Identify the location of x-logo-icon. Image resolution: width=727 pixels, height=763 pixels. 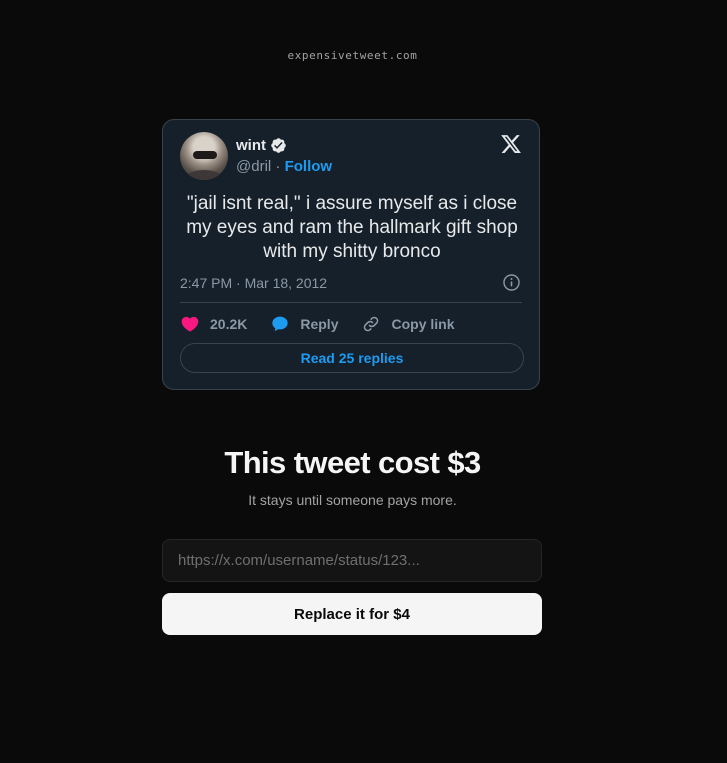
(511, 144).